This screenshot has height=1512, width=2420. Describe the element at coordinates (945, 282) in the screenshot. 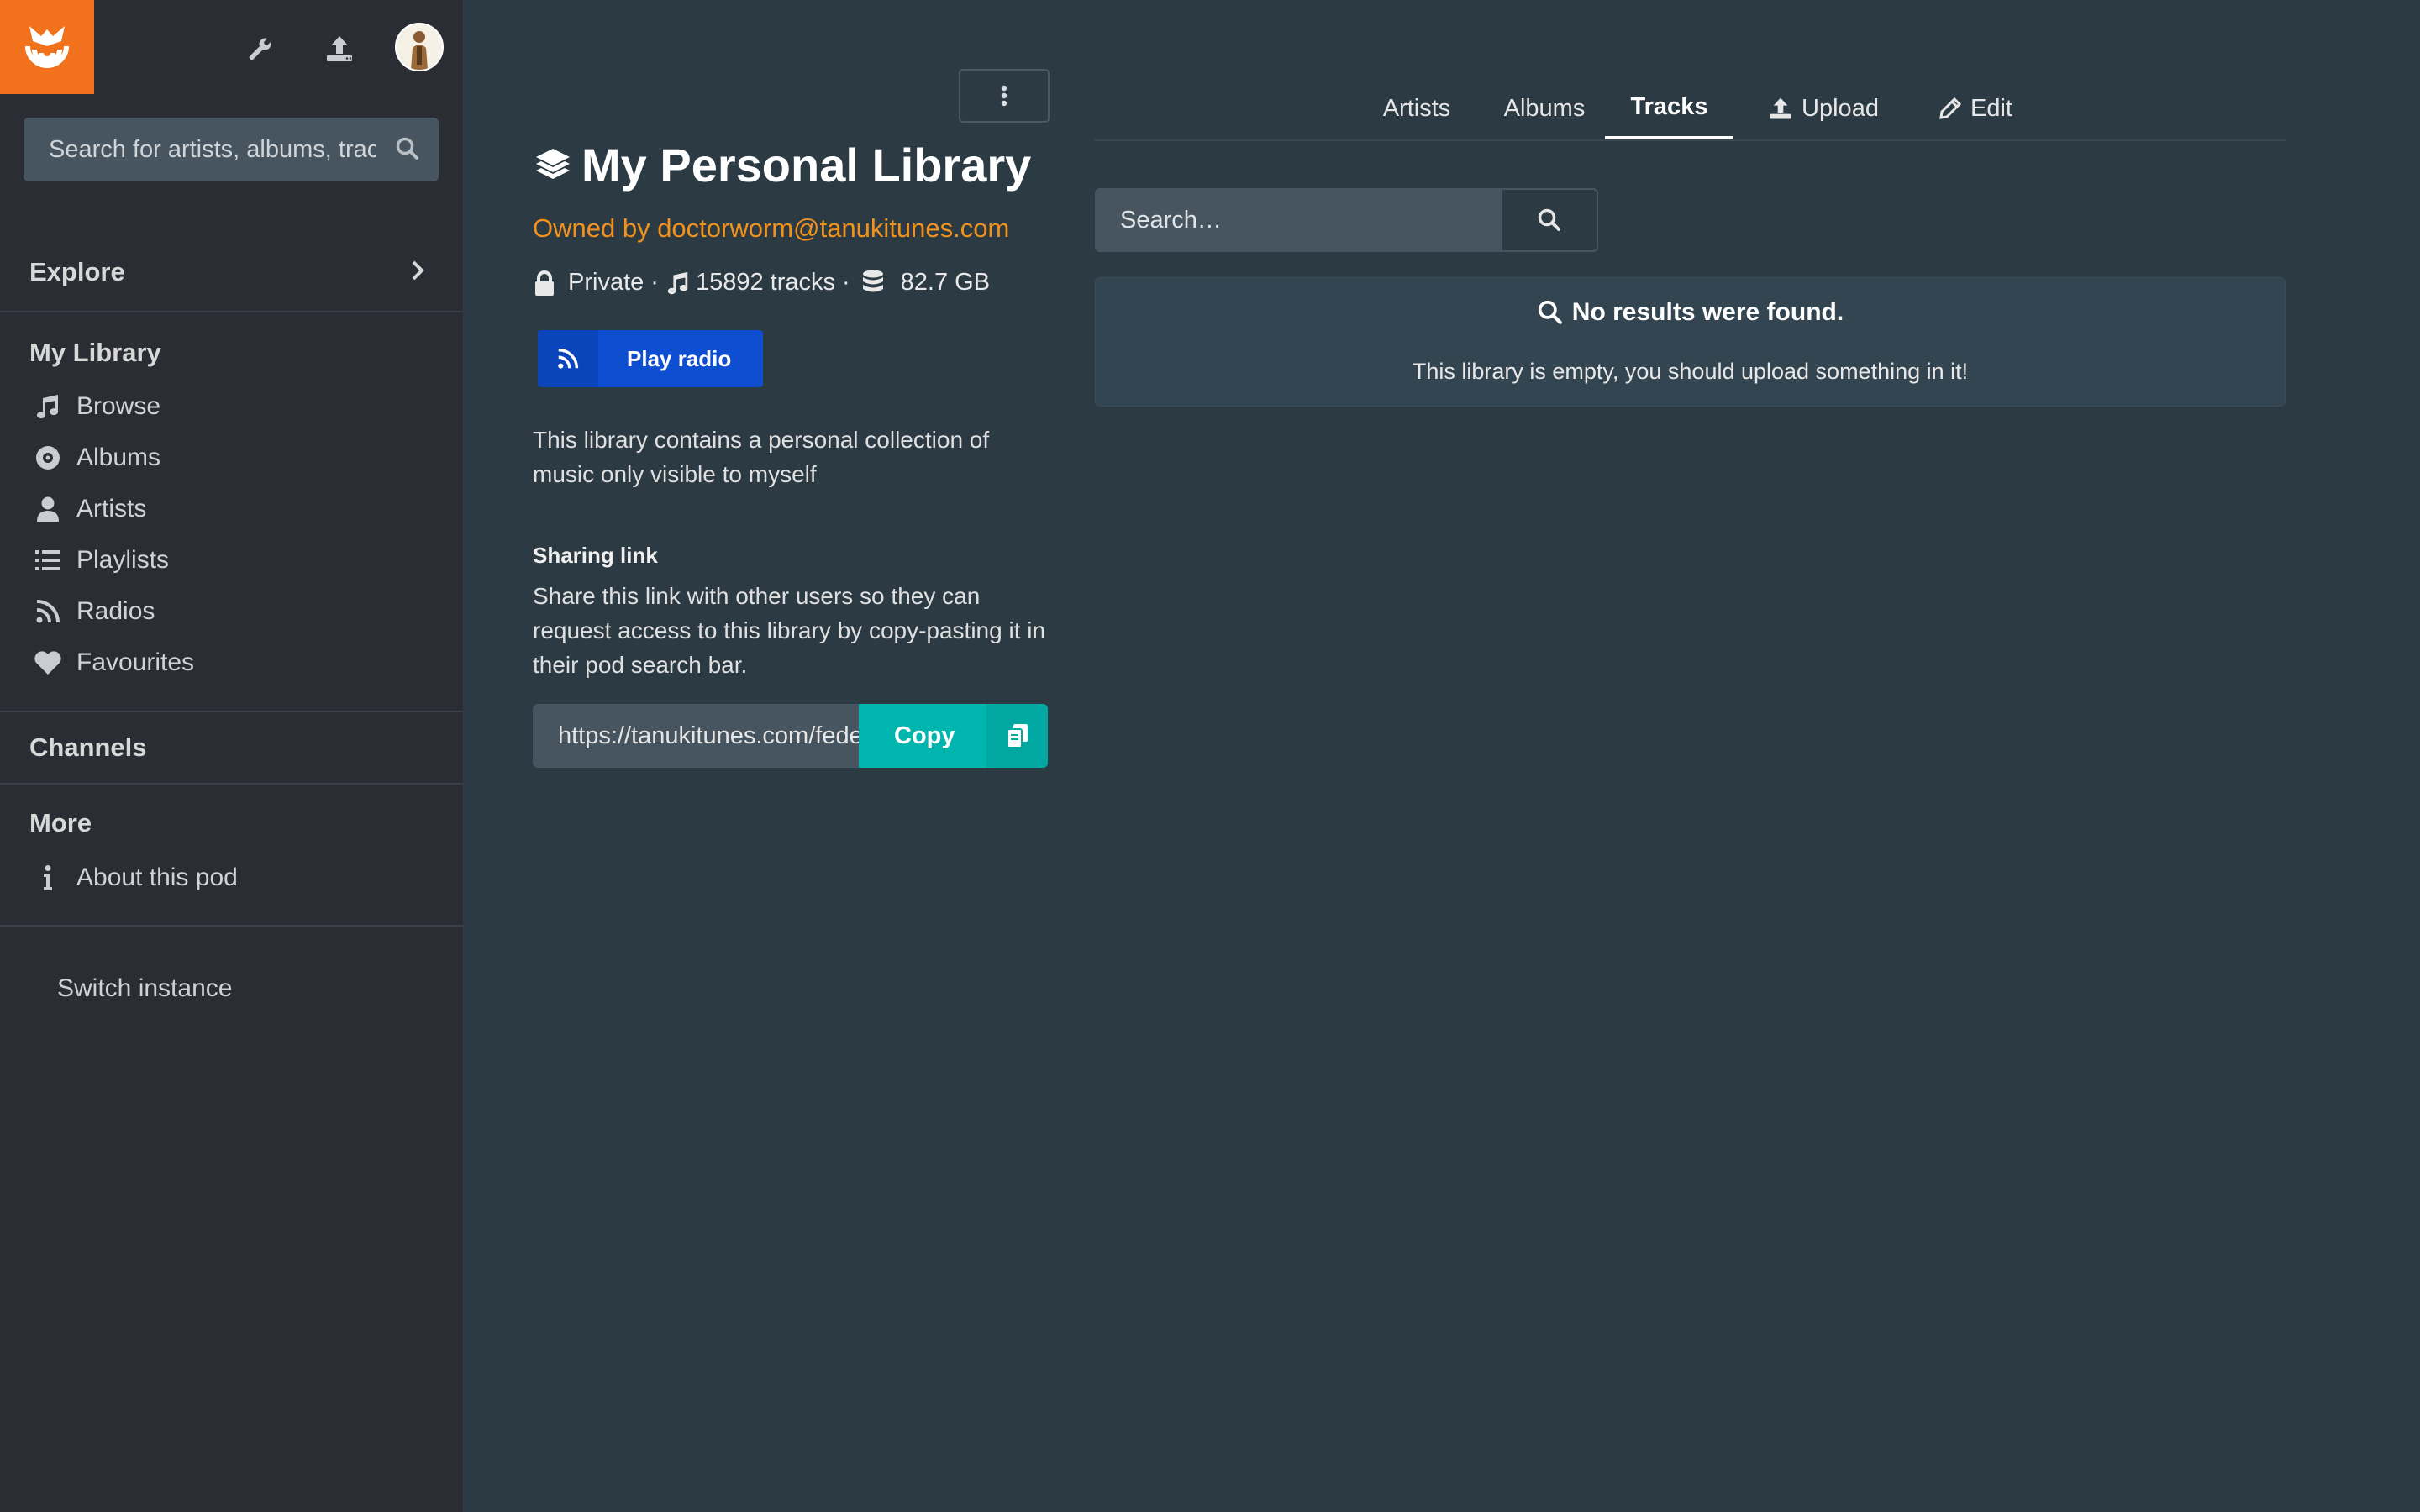

I see `library-size: 82.7 GB` at that location.